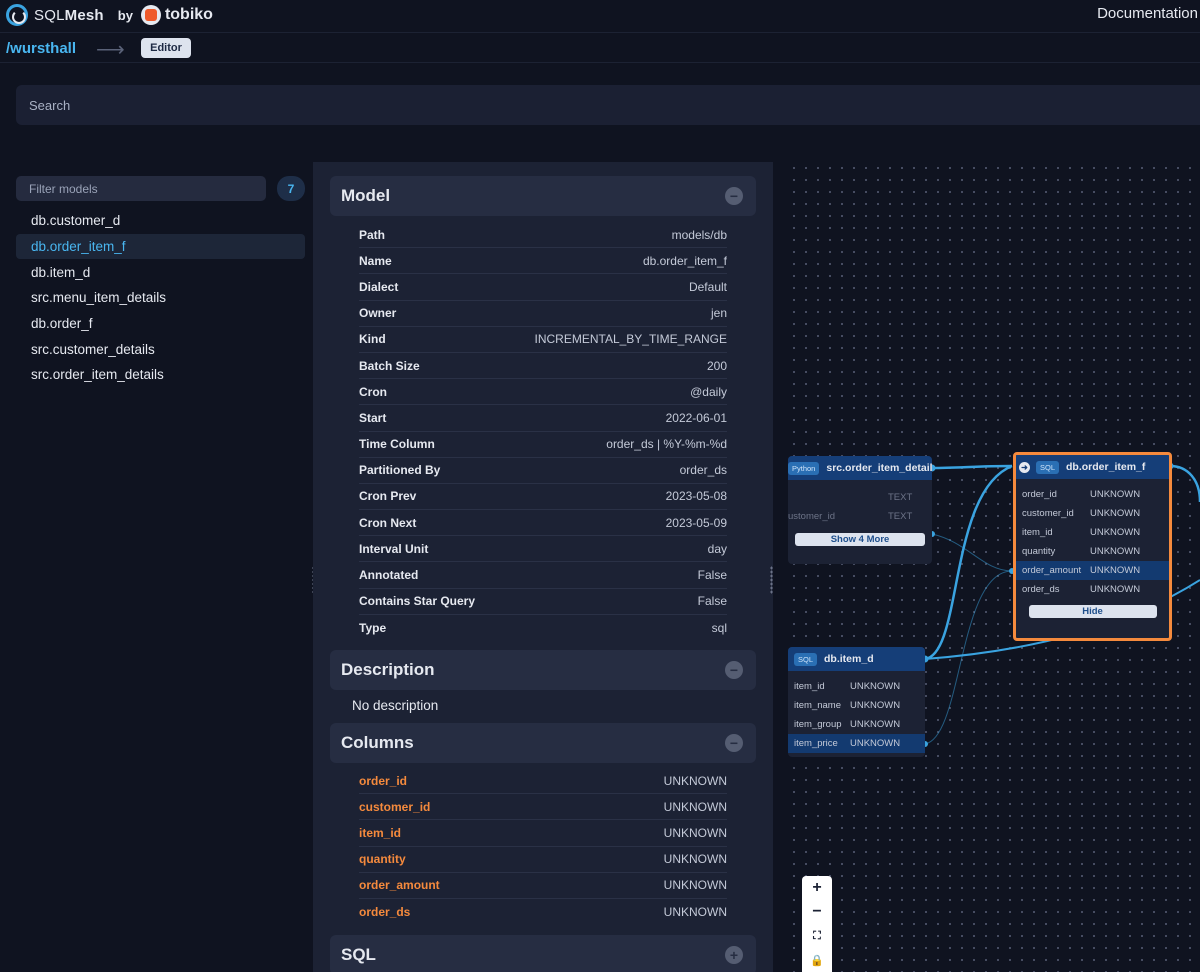  Describe the element at coordinates (817, 936) in the screenshot. I see `fit-view-icon: ⛶` at that location.